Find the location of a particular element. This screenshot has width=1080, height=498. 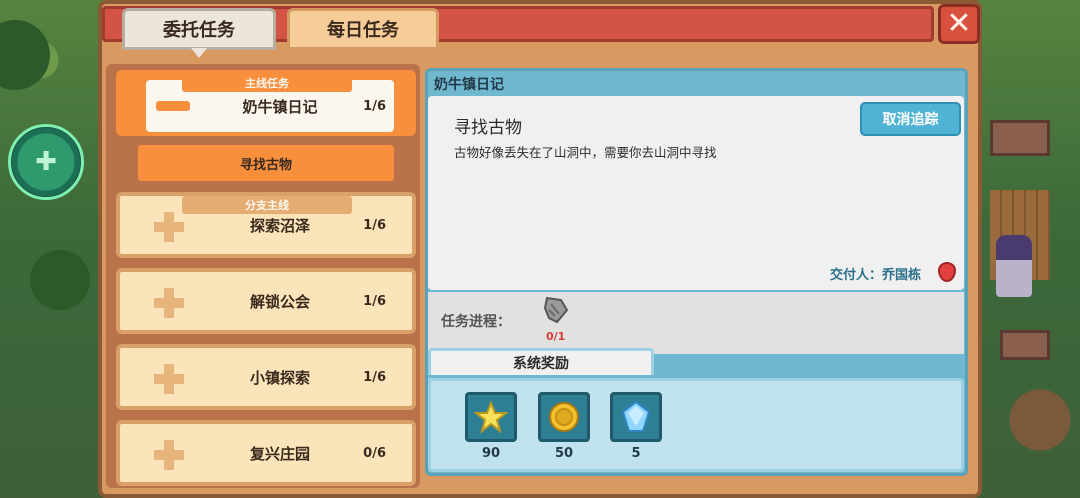

reward-item-coin is located at coordinates (564, 417).